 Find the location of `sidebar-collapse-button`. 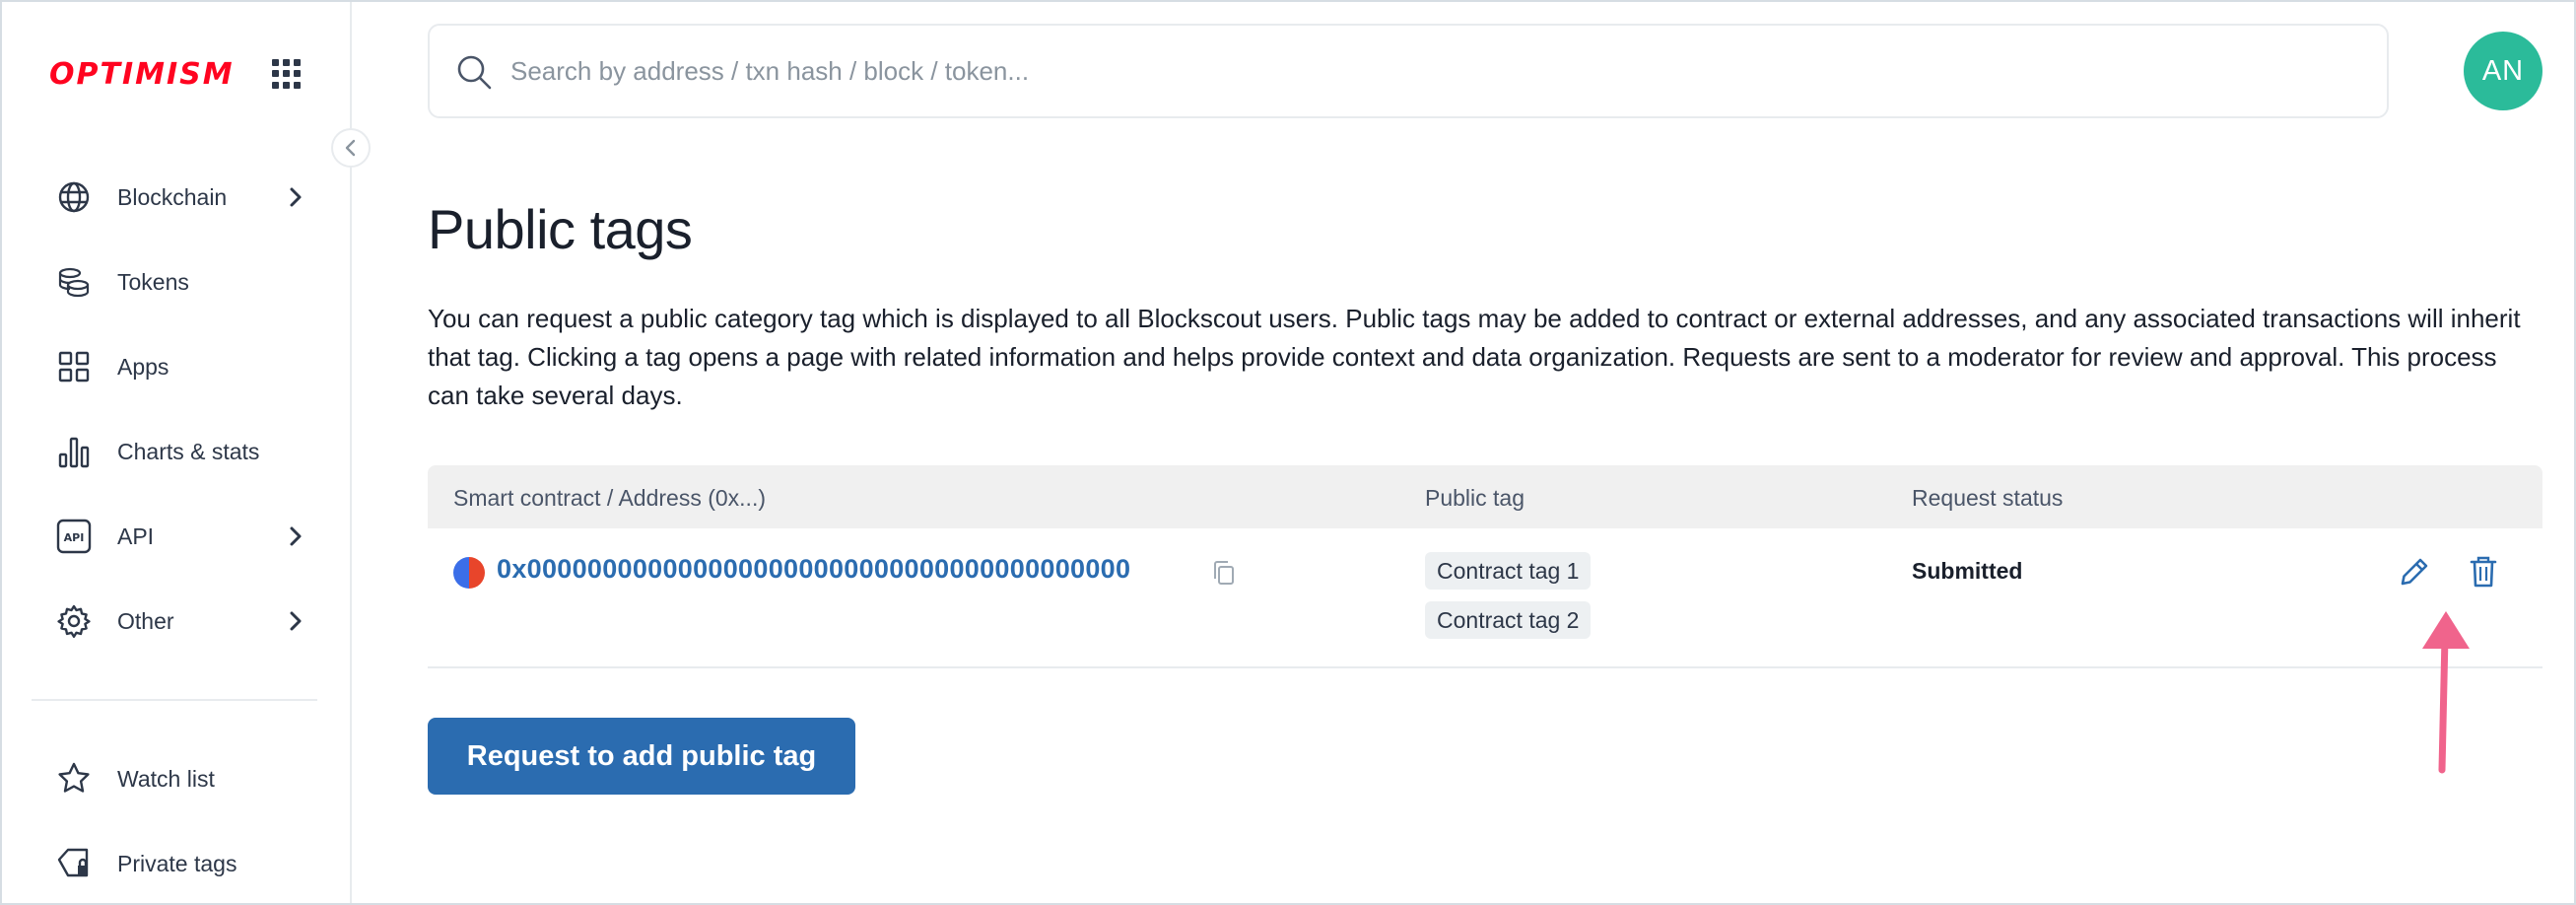

sidebar-collapse-button is located at coordinates (351, 148).